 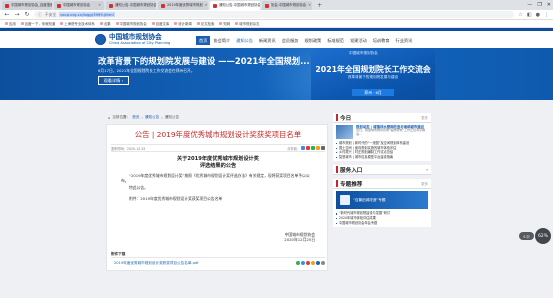 I want to click on service-header: 服务入口 ▾, so click(x=382, y=170).